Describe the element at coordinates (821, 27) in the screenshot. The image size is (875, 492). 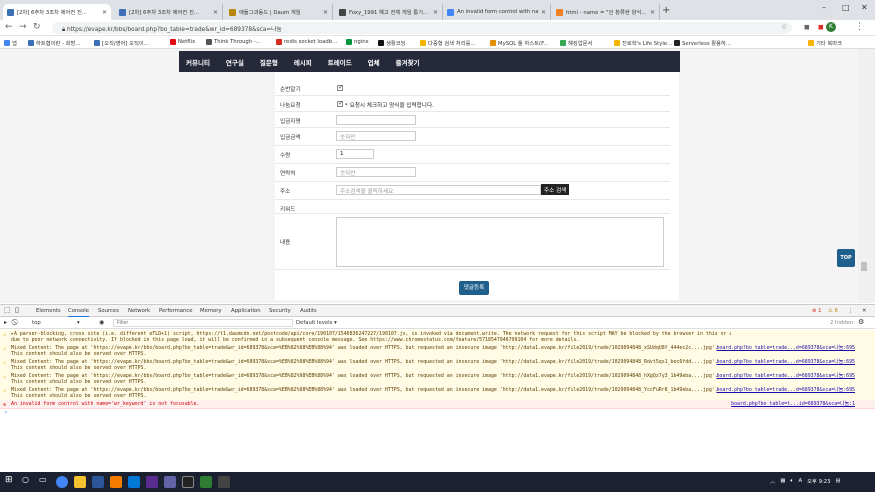
I see `extension-icon-red: ◼` at that location.